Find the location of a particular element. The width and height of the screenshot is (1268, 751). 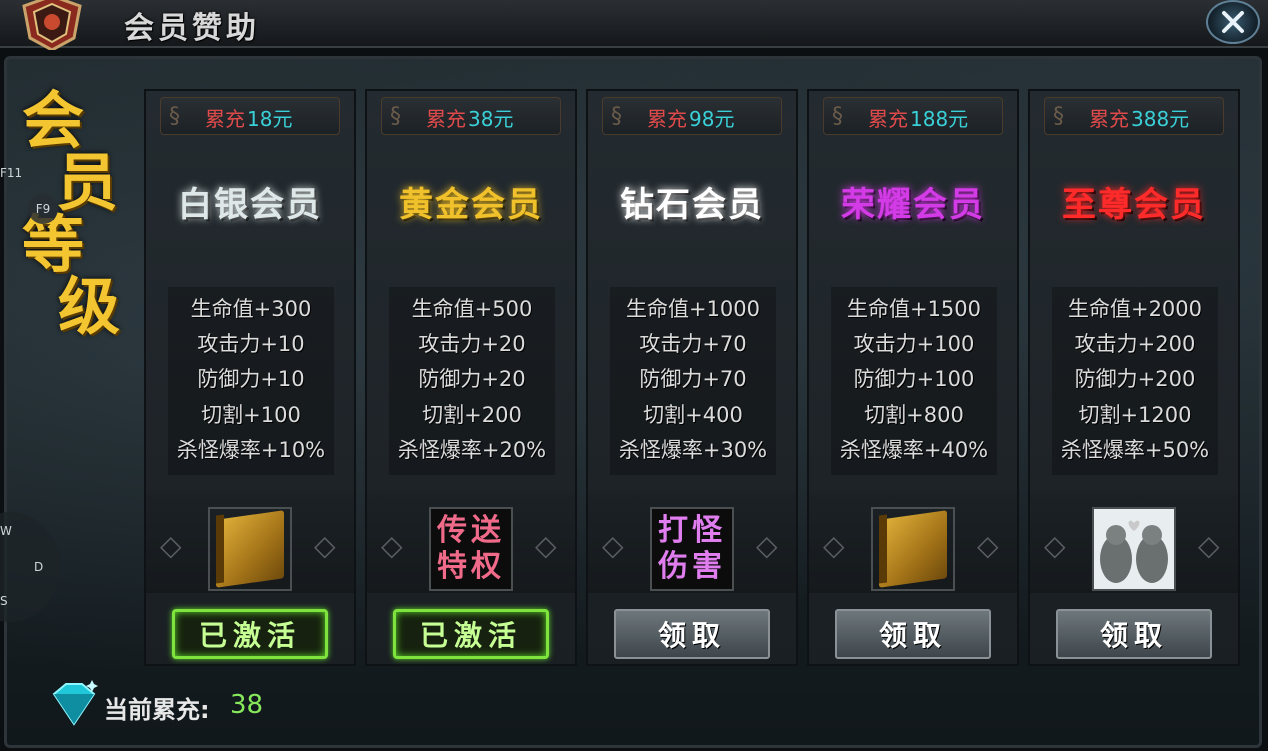

title-char: 会 is located at coordinates (53, 120).